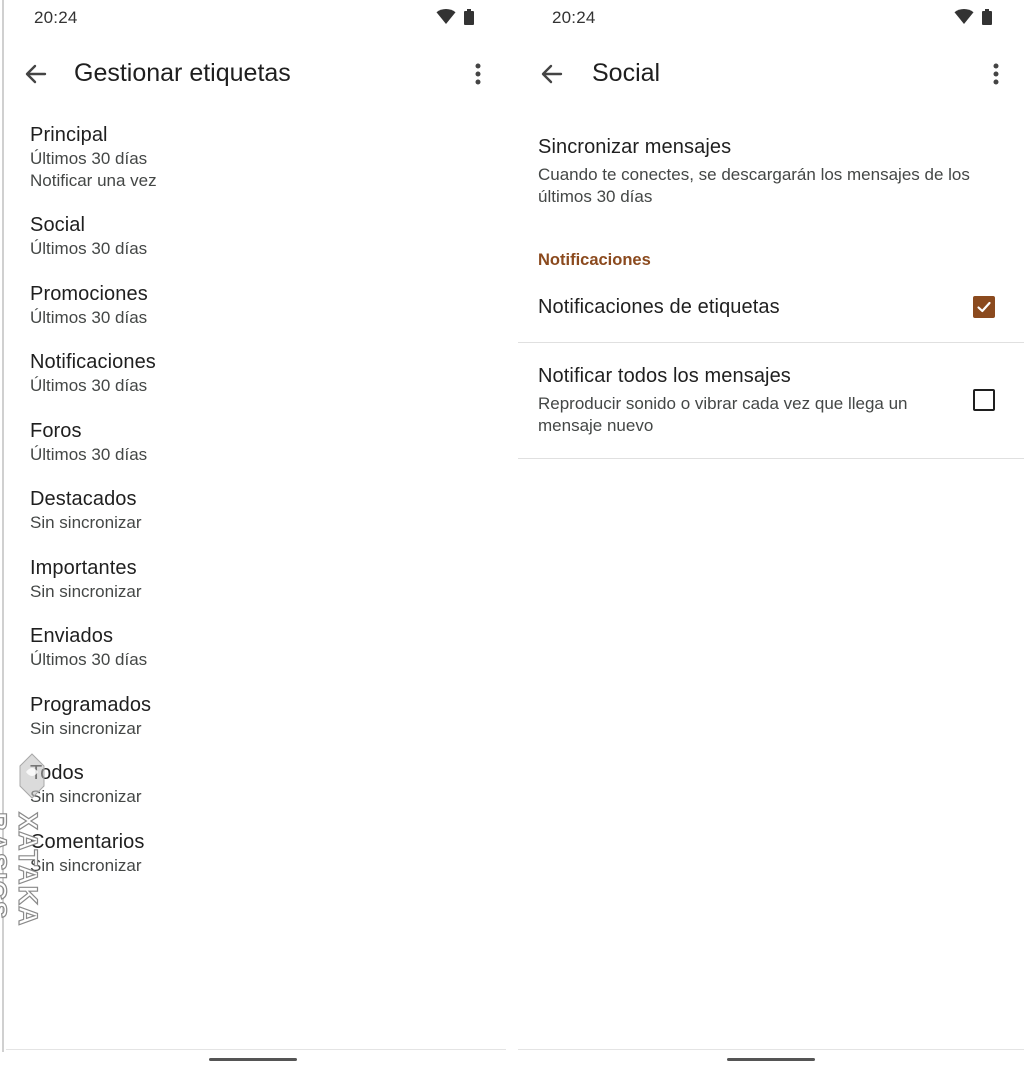 This screenshot has height=1069, width=1024. What do you see at coordinates (512, 534) in the screenshot?
I see `screen-divider` at bounding box center [512, 534].